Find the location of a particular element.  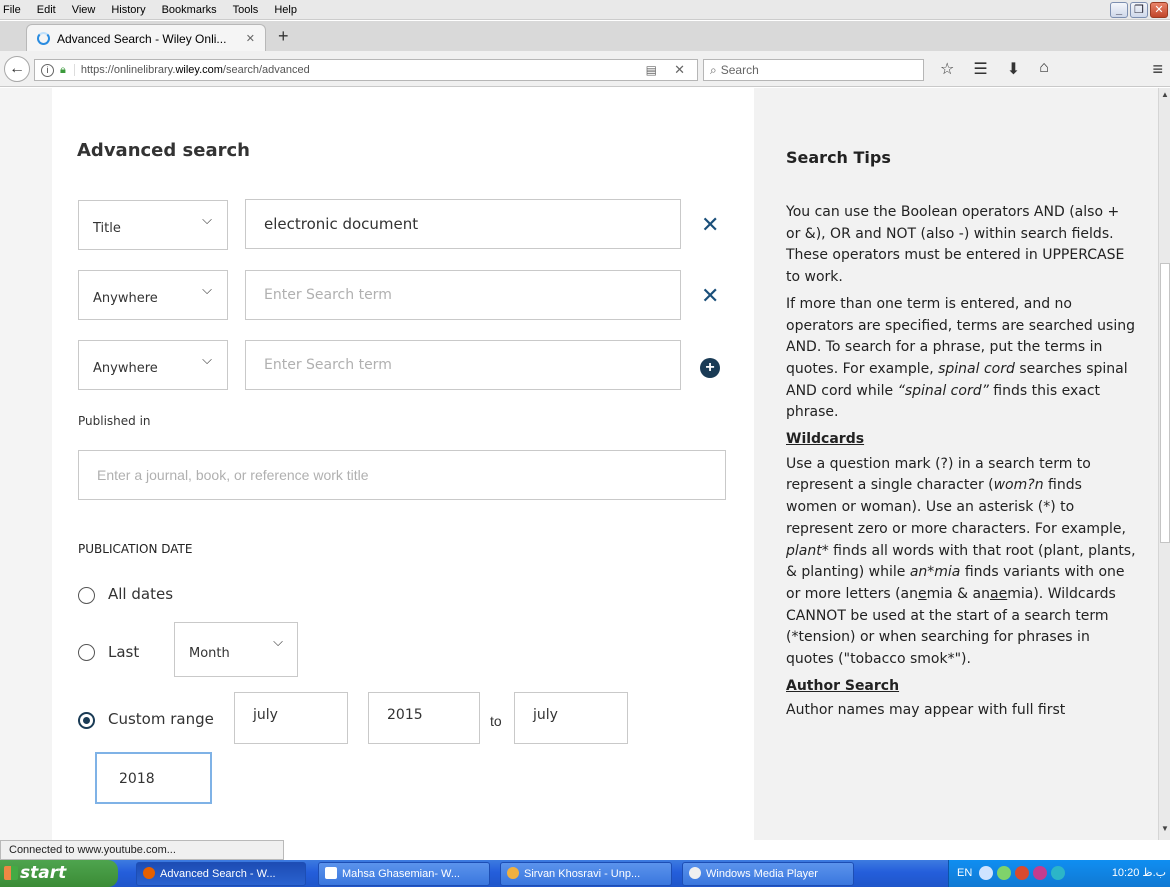

to-label: to is located at coordinates (496, 721).